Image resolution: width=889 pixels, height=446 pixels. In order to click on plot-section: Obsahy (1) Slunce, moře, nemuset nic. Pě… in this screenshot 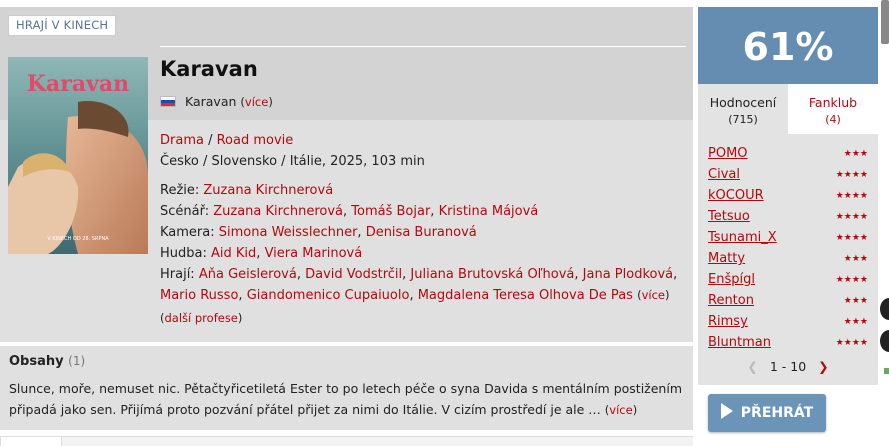, I will do `click(346, 388)`.